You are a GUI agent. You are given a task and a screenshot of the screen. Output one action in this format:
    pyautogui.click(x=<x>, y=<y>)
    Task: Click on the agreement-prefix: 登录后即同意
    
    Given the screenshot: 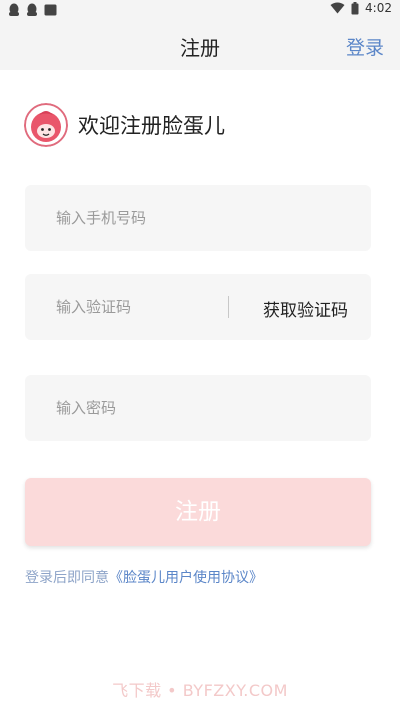 What is the action you would take?
    pyautogui.click(x=67, y=578)
    